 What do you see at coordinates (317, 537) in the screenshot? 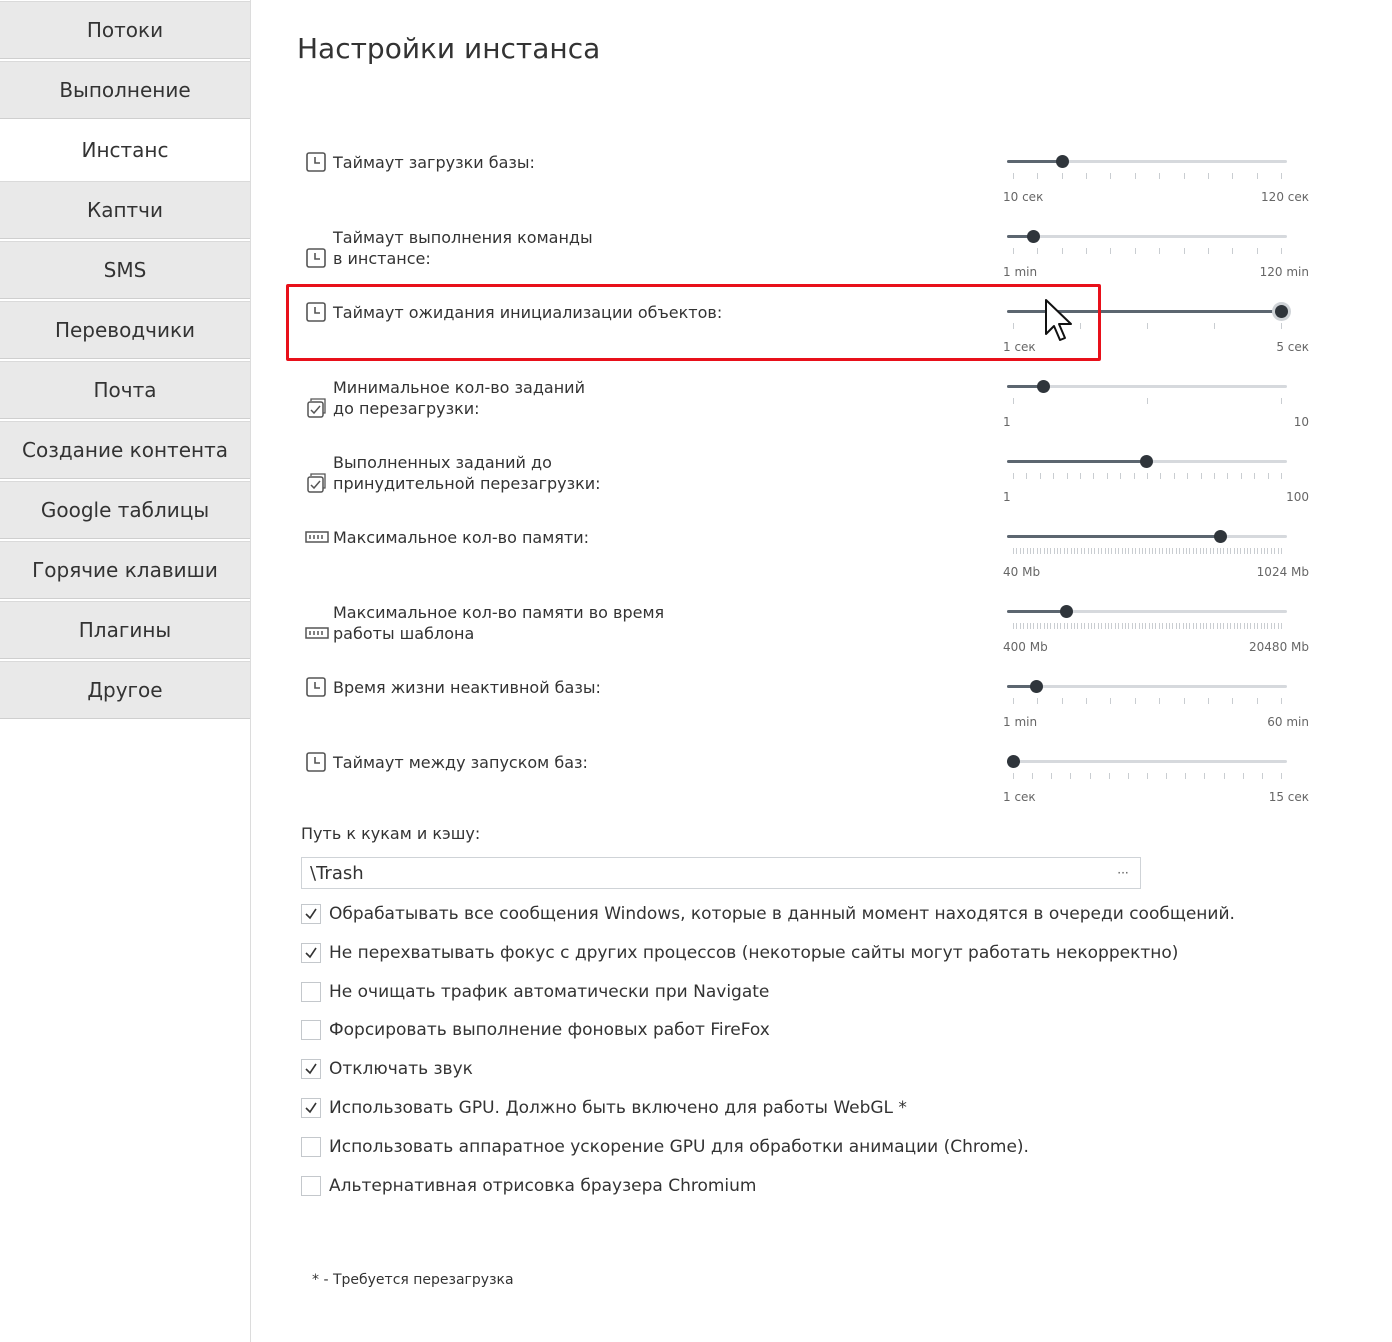
I see `memory-icon` at bounding box center [317, 537].